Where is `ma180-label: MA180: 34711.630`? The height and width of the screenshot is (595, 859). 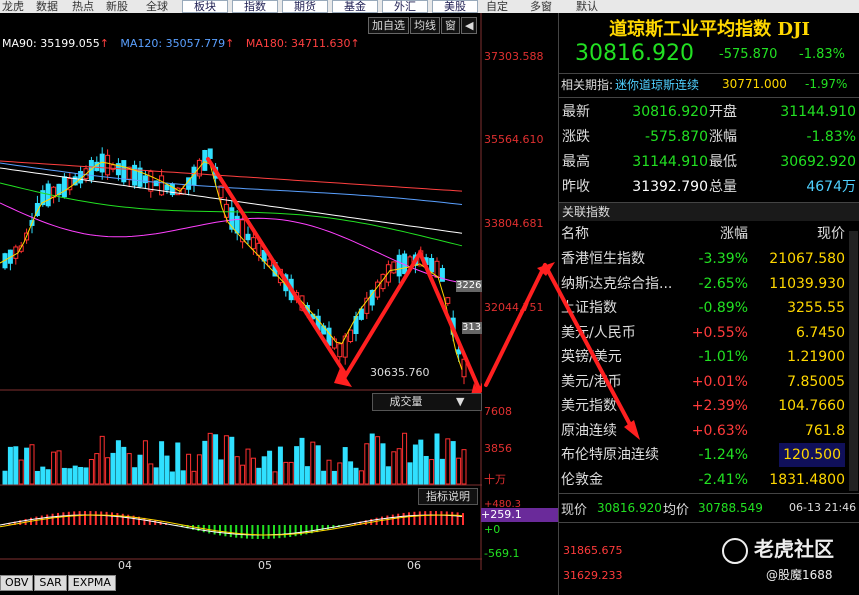
ma180-label: MA180: 34711.630 is located at coordinates (298, 43).